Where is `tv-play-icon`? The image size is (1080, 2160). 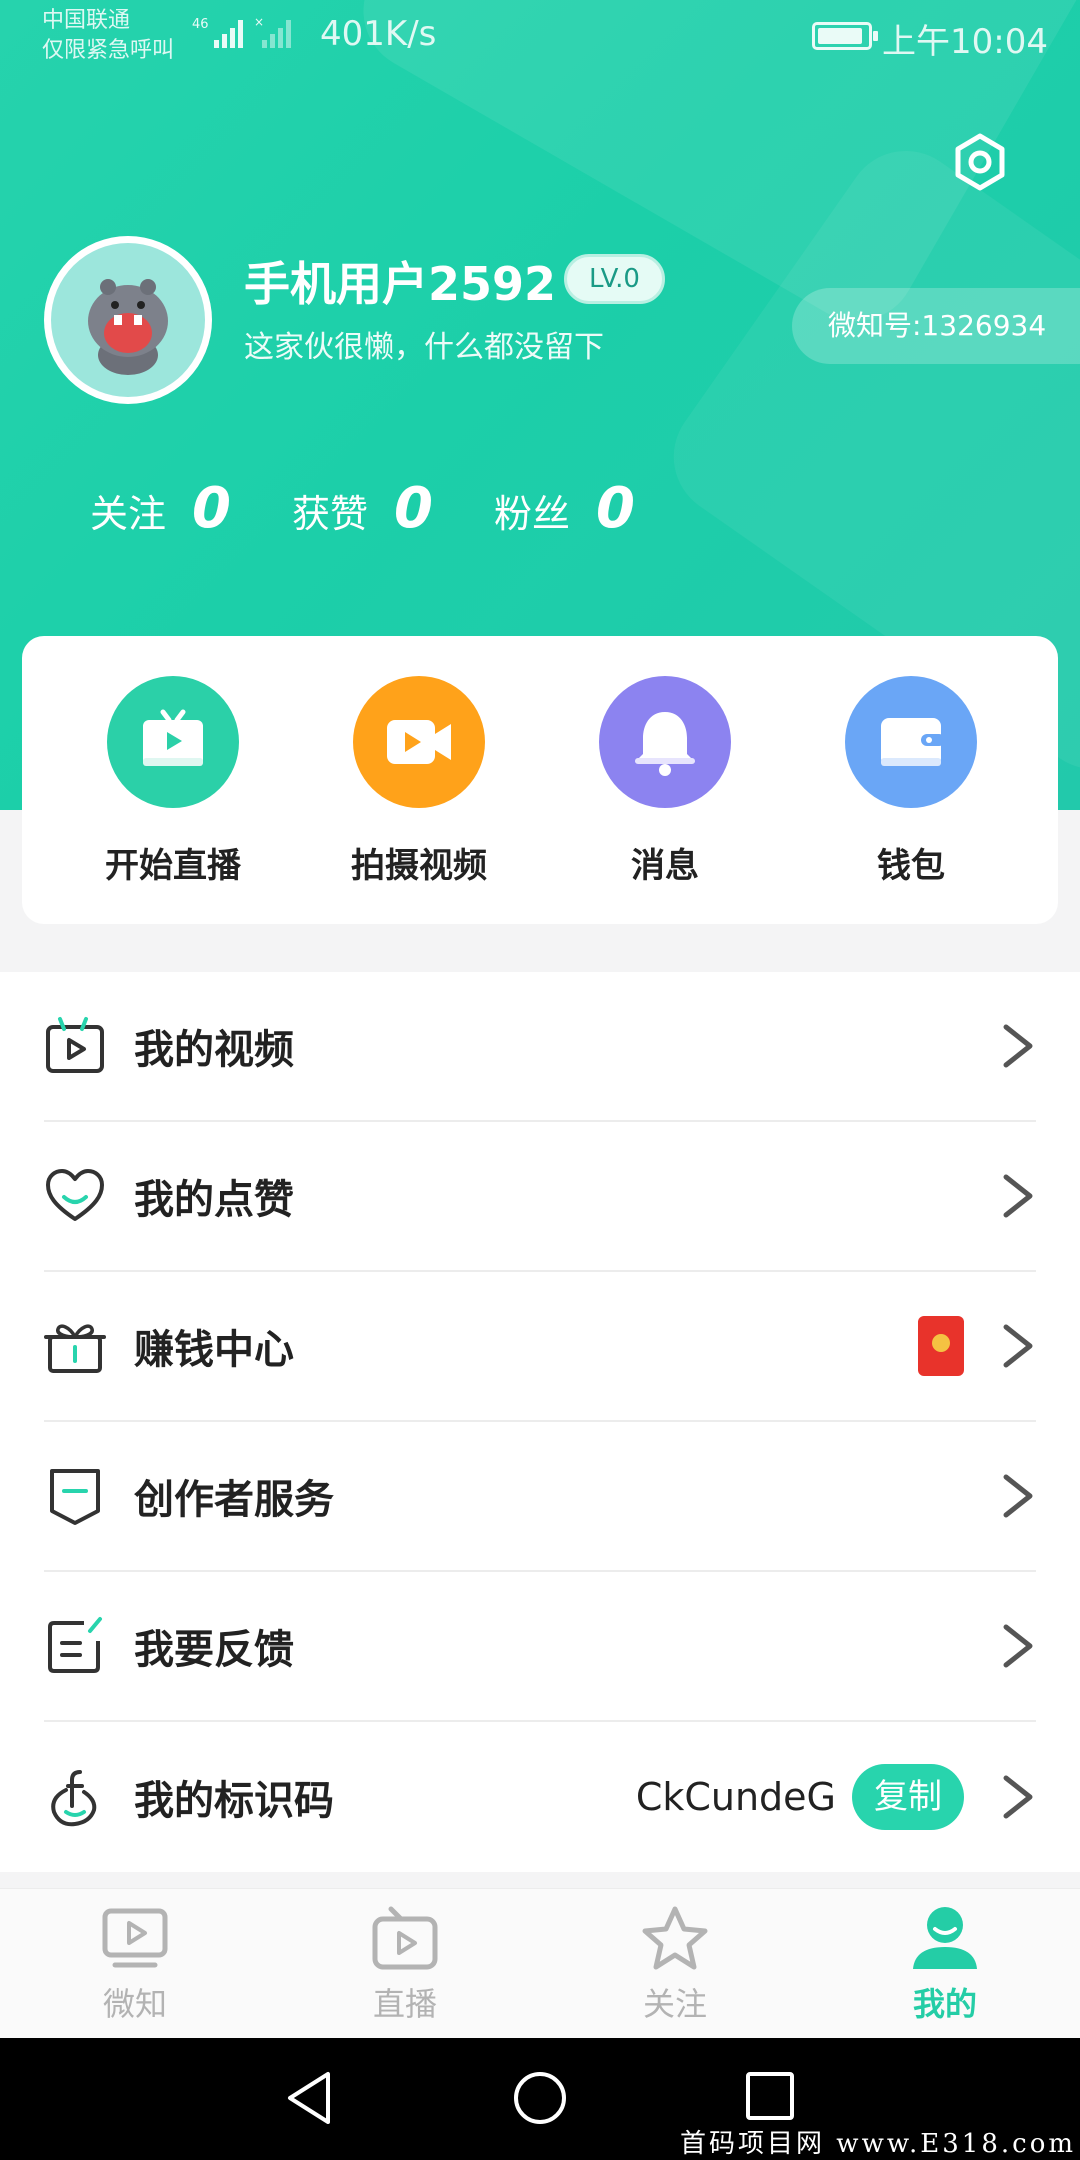
tv-play-icon is located at coordinates (173, 742).